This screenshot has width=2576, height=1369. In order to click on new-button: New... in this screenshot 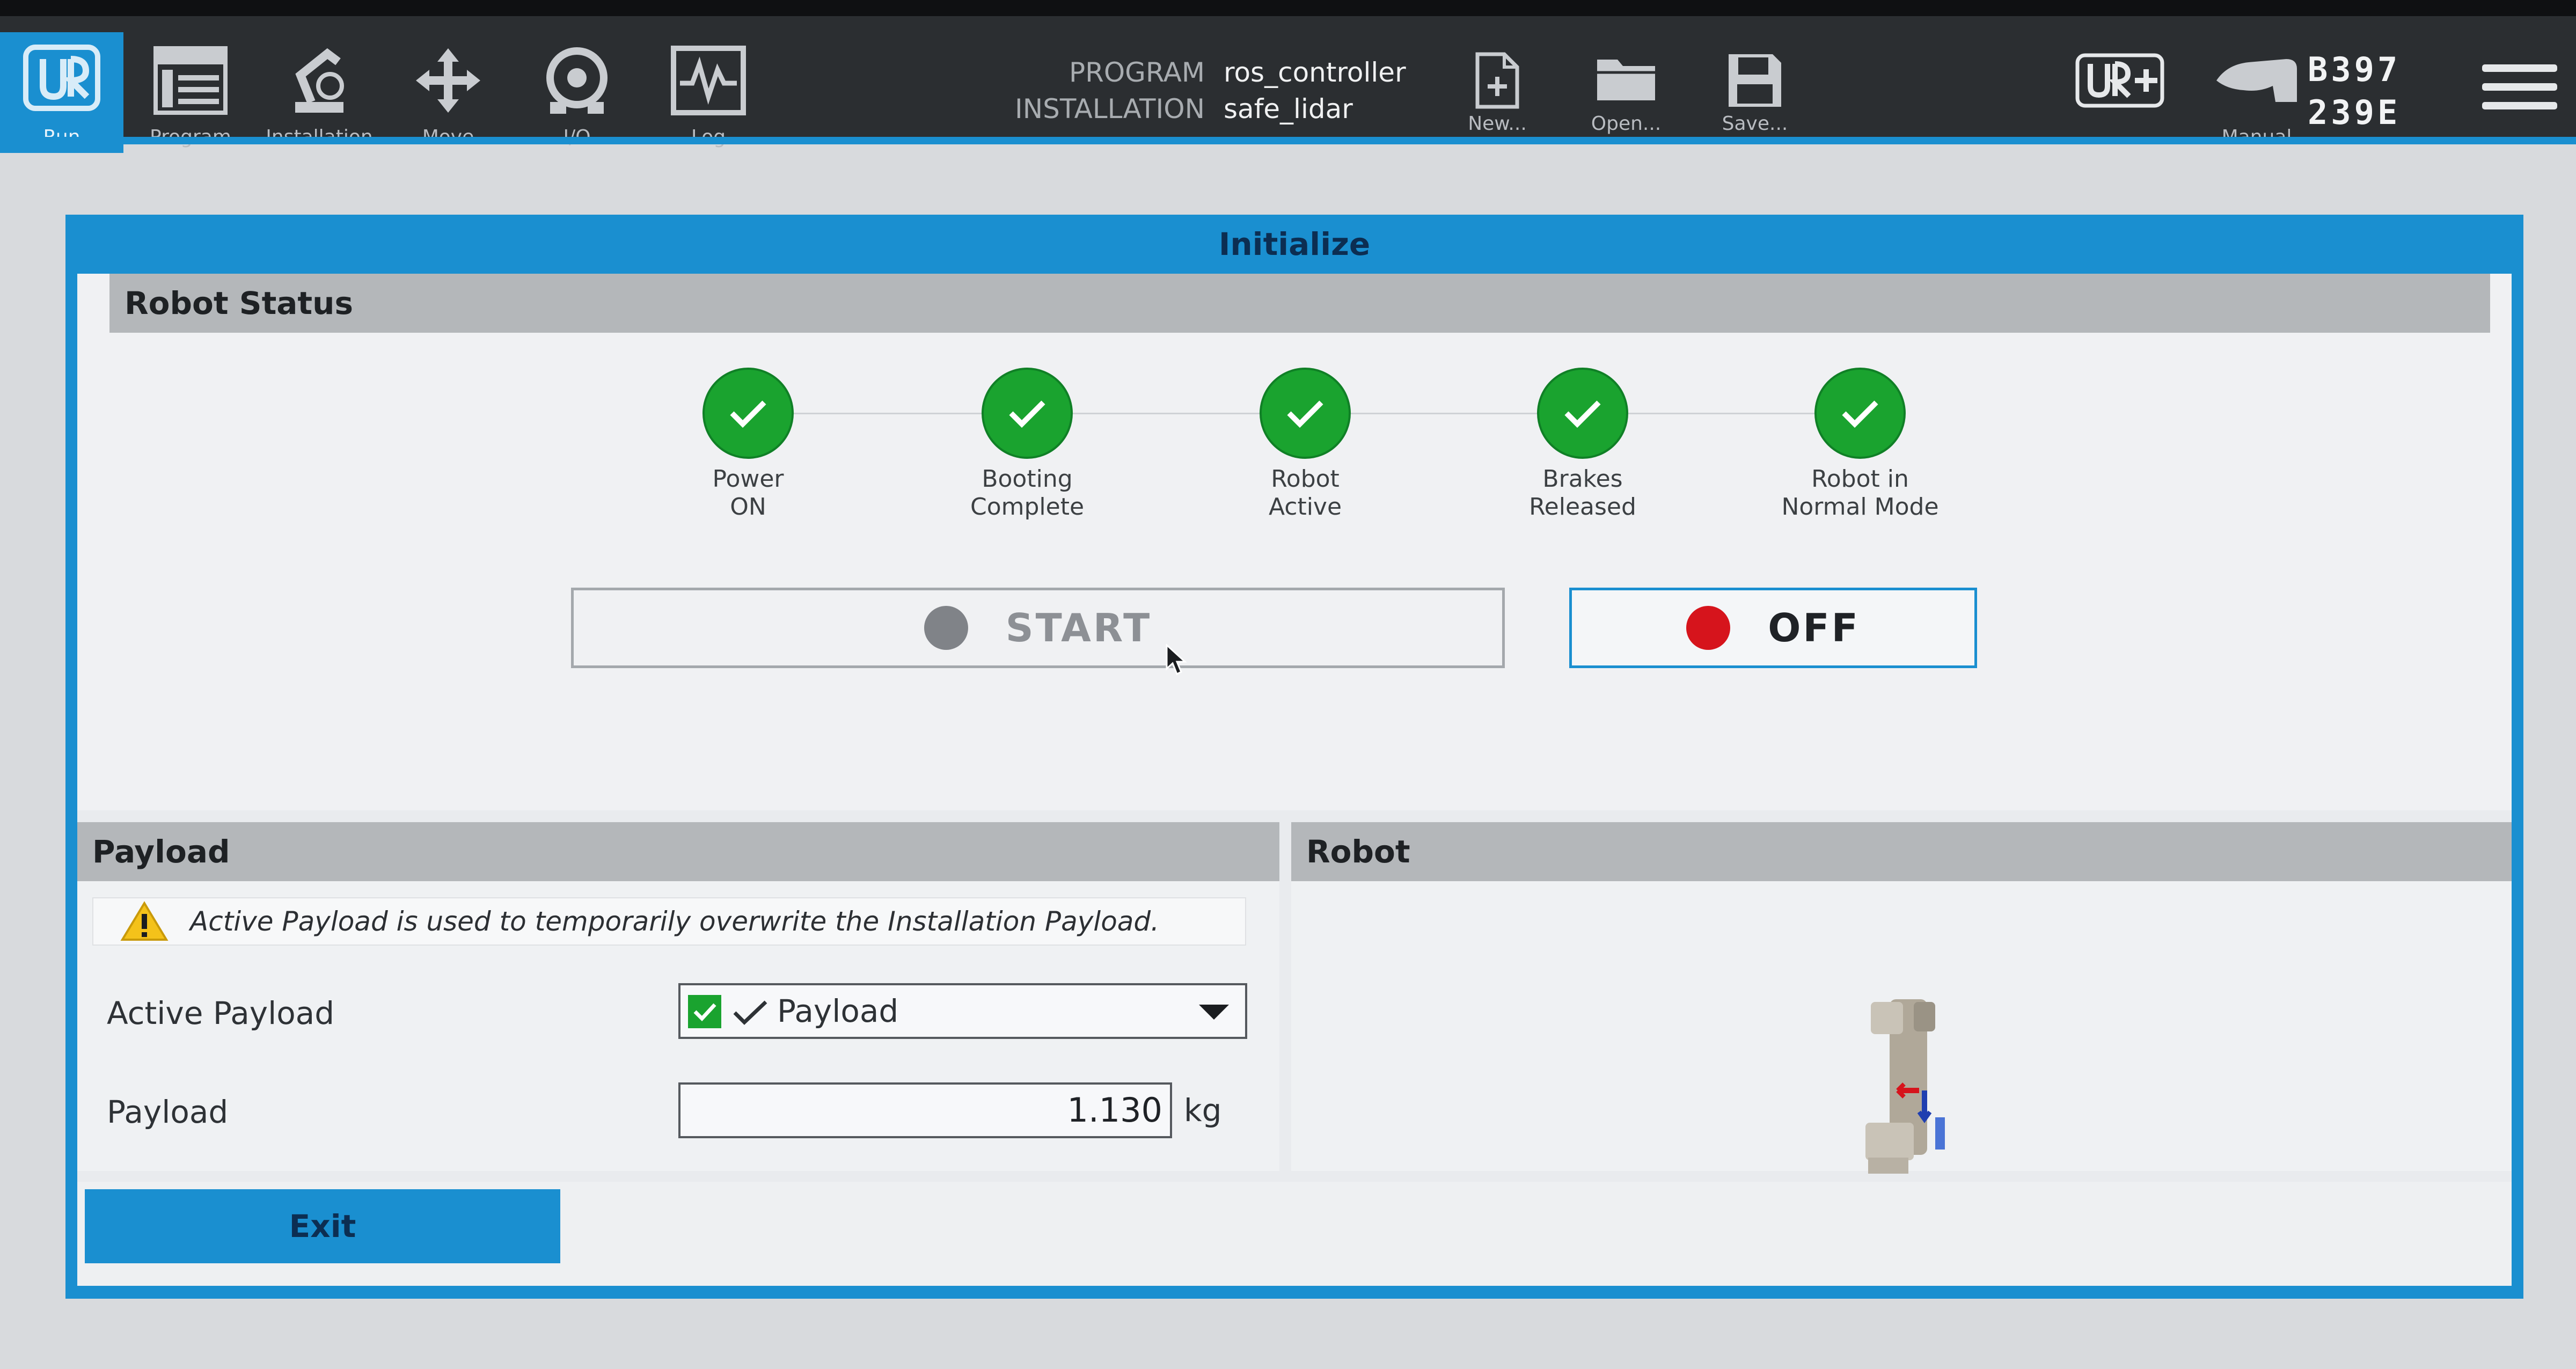, I will do `click(1497, 92)`.